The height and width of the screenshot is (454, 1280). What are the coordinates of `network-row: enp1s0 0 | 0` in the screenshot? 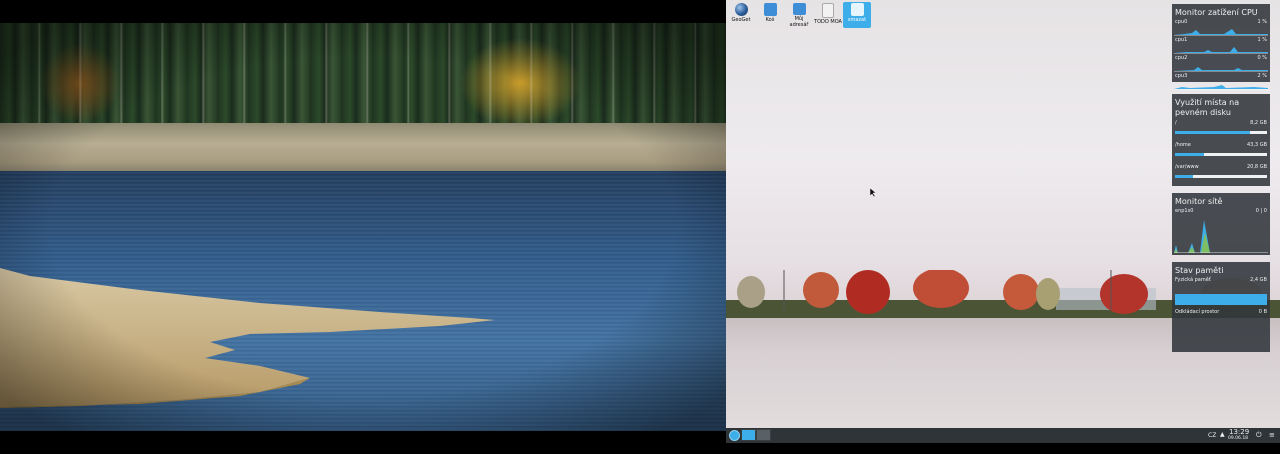 It's located at (1221, 230).